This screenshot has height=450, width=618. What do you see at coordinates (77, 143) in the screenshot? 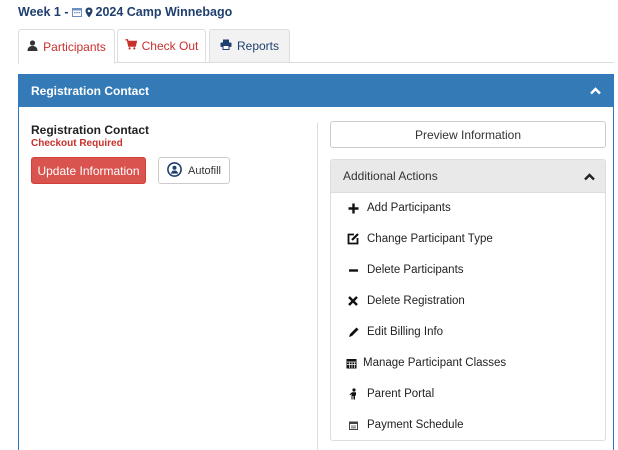
I see `checkout-required-status: Checkout Required` at bounding box center [77, 143].